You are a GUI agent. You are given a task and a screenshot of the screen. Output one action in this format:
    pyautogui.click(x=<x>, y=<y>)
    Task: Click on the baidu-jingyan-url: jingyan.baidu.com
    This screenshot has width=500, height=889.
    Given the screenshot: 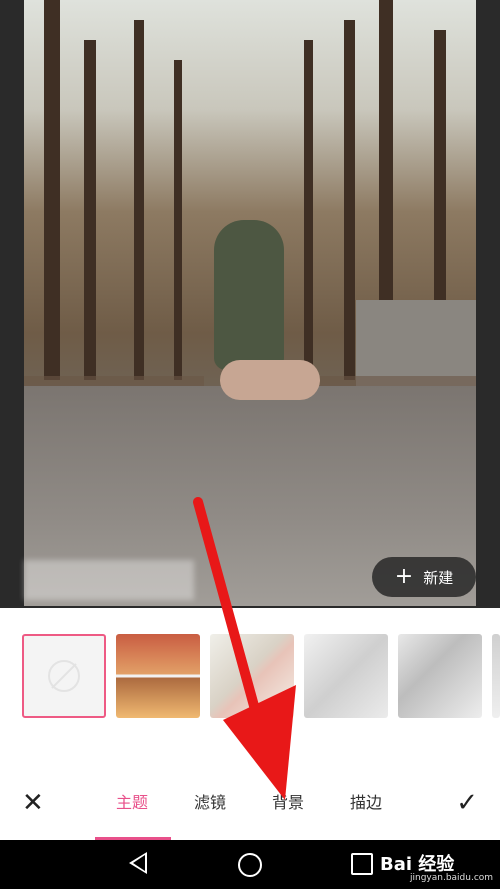 What is the action you would take?
    pyautogui.click(x=452, y=878)
    